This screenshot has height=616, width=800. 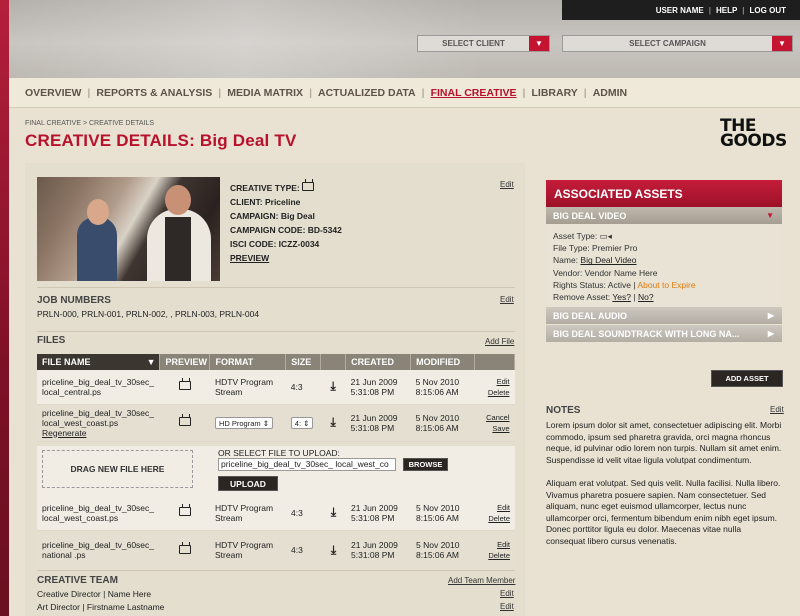 I want to click on about-to-expire-link: About to Expire, so click(x=666, y=285).